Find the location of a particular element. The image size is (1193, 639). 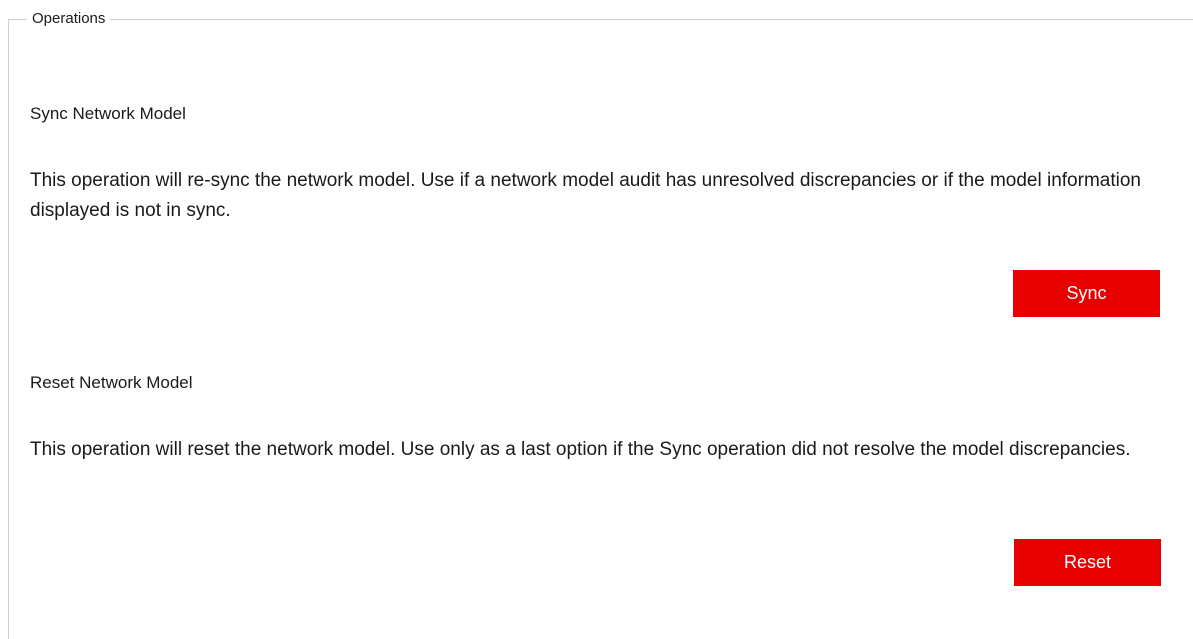

operations-legend: Operations is located at coordinates (69, 19).